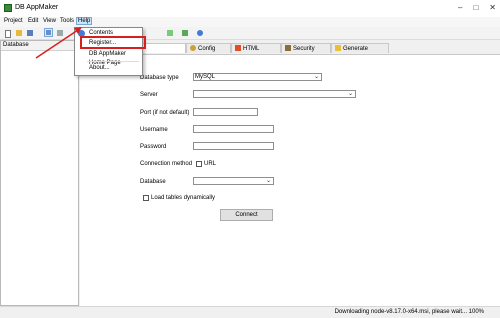 The width and height of the screenshot is (500, 318). I want to click on annotation-arrow, so click(58, 43).